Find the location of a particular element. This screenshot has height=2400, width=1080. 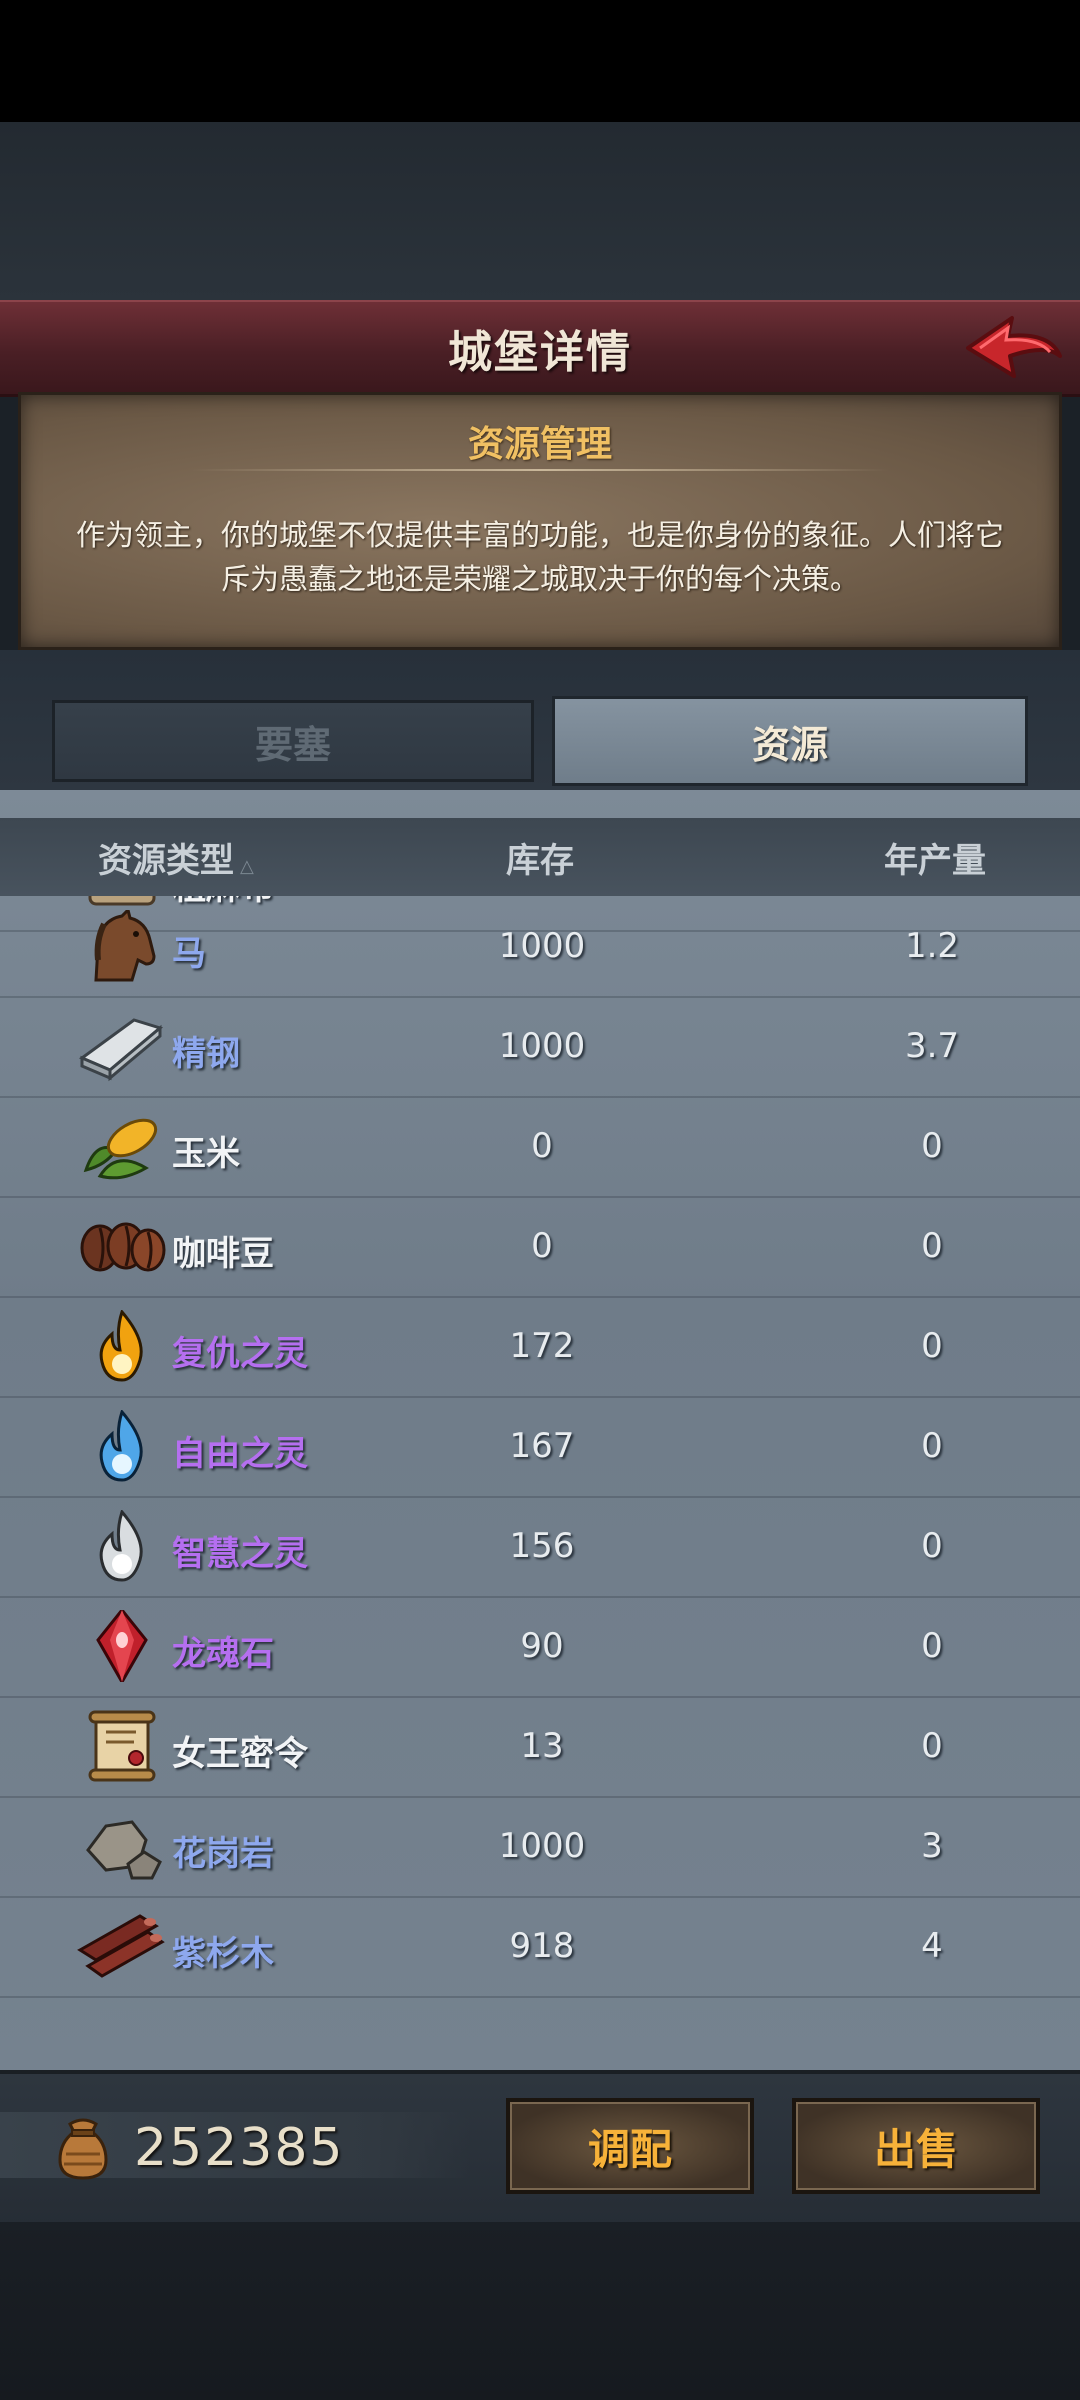

divider is located at coordinates (540, 470).